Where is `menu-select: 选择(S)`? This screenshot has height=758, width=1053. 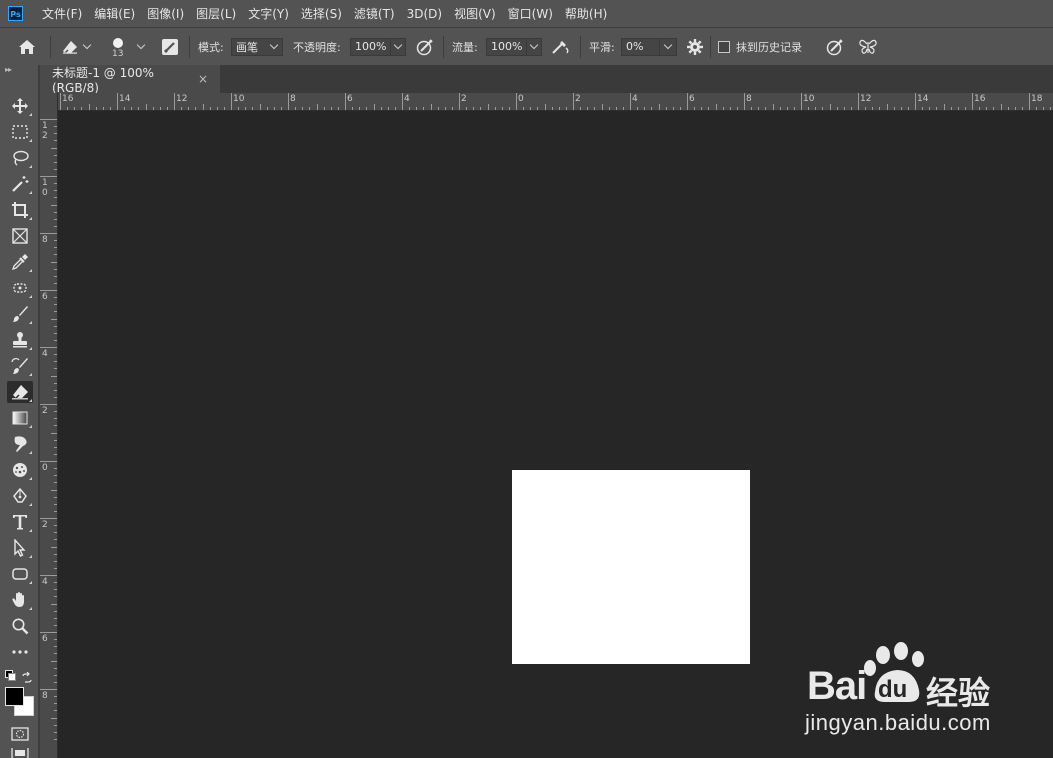
menu-select: 选择(S) is located at coordinates (321, 13).